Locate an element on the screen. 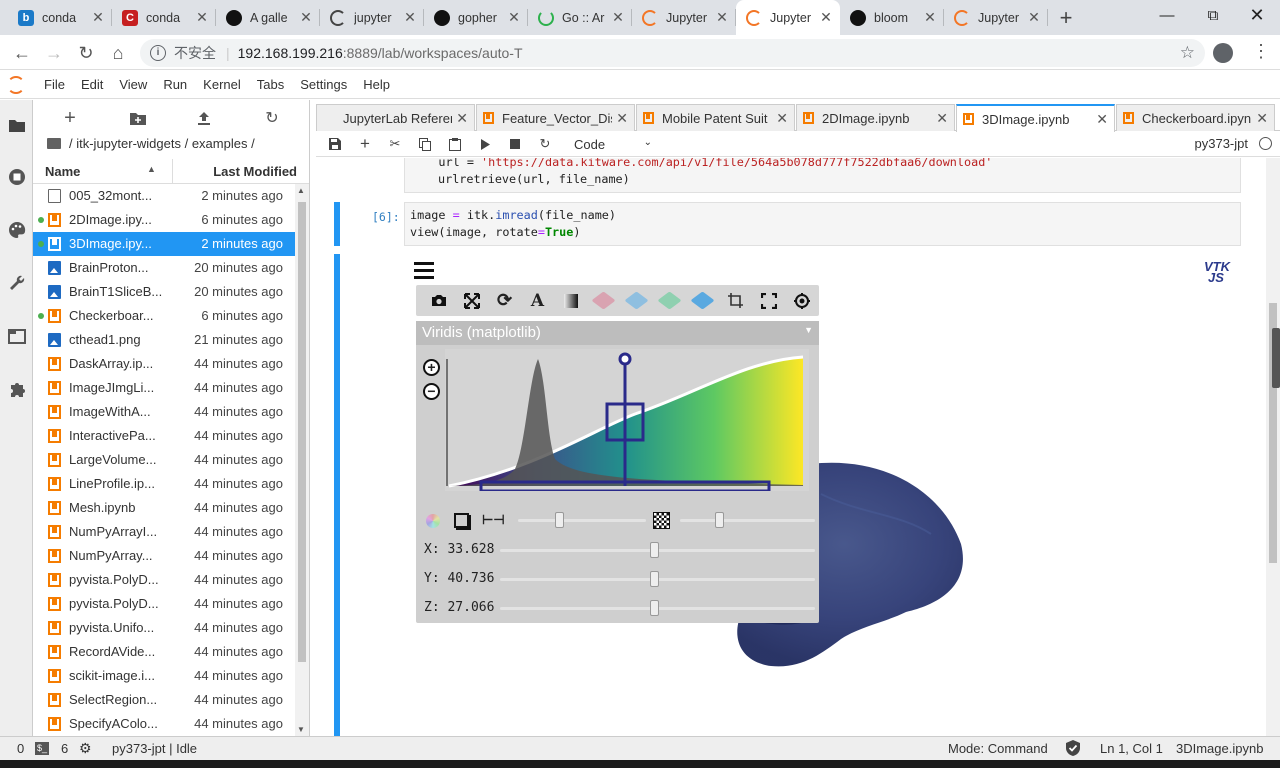 The height and width of the screenshot is (768, 1280). document-tab: Feature_Vector_Dis ✕ is located at coordinates (555, 117).